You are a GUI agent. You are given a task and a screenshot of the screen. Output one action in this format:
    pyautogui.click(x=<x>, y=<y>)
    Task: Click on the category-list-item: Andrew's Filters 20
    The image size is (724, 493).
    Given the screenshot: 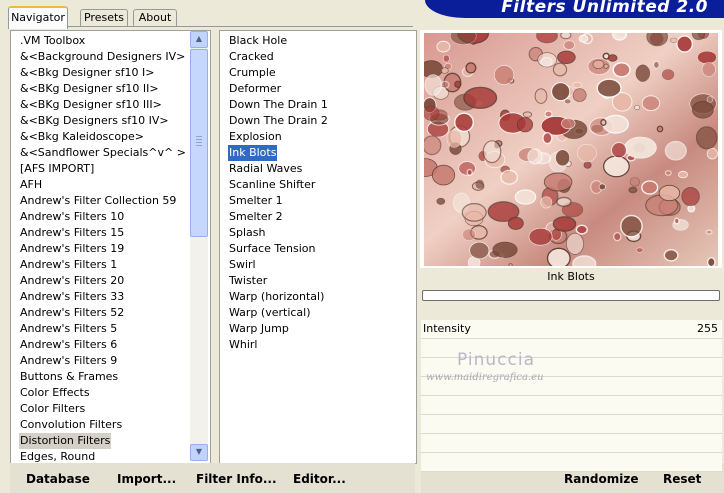 What is the action you would take?
    pyautogui.click(x=72, y=281)
    